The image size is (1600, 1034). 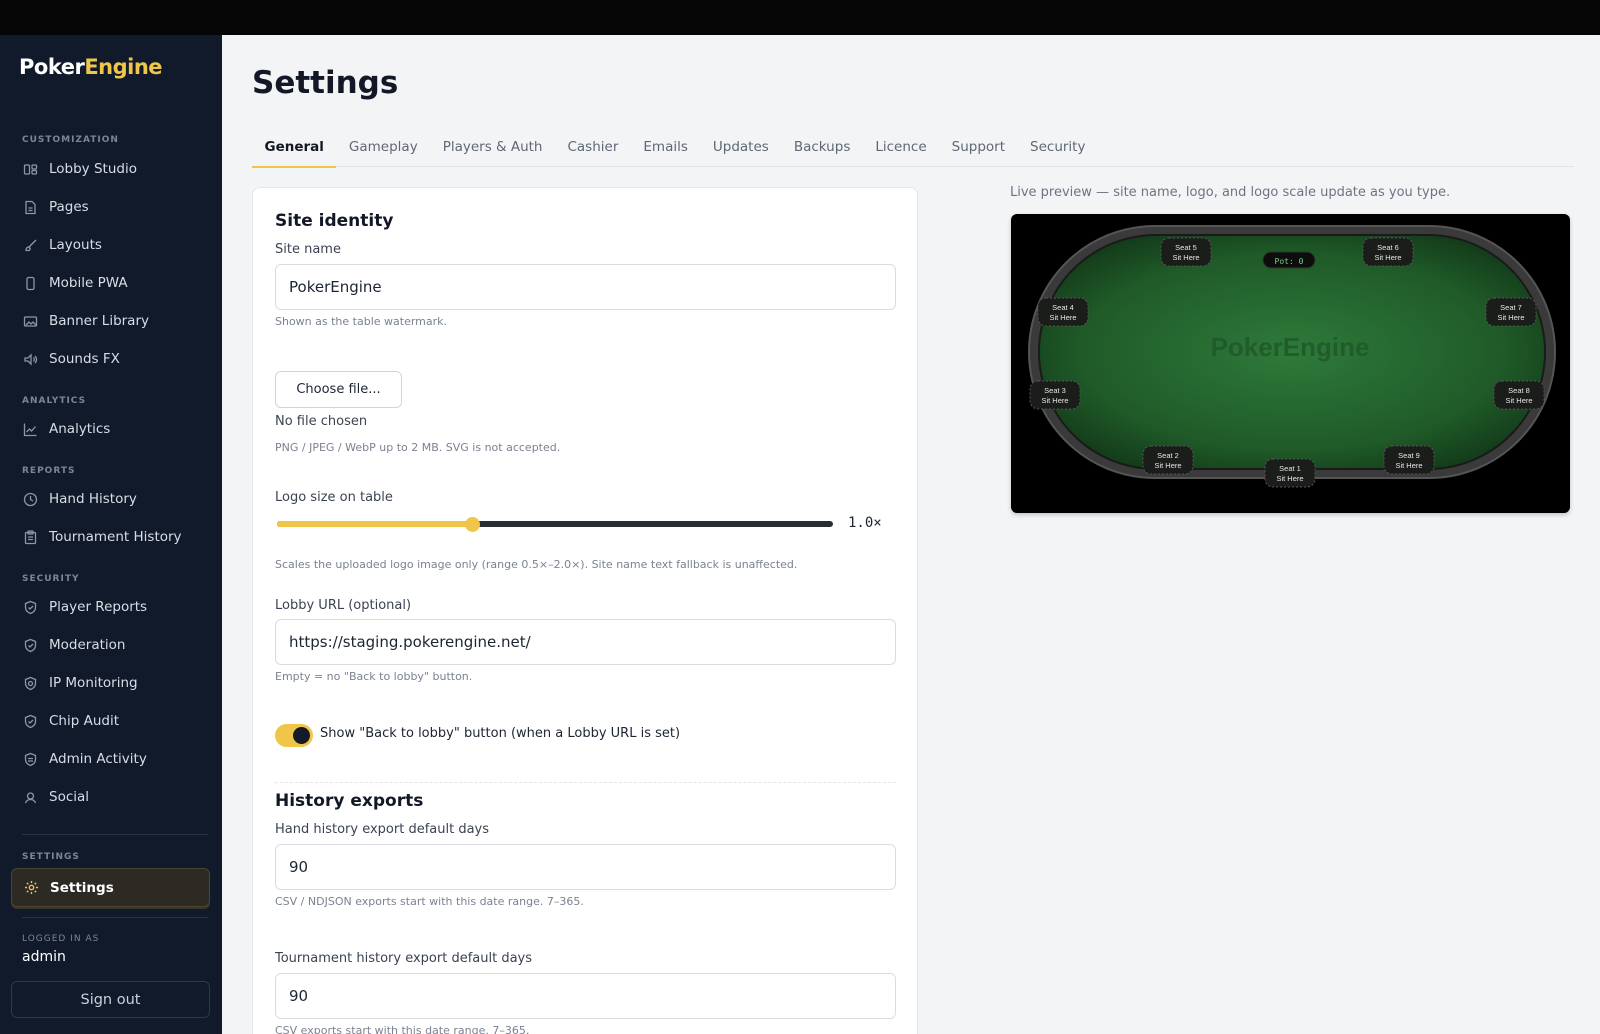 I want to click on tab-cashier: Cashier, so click(x=593, y=147).